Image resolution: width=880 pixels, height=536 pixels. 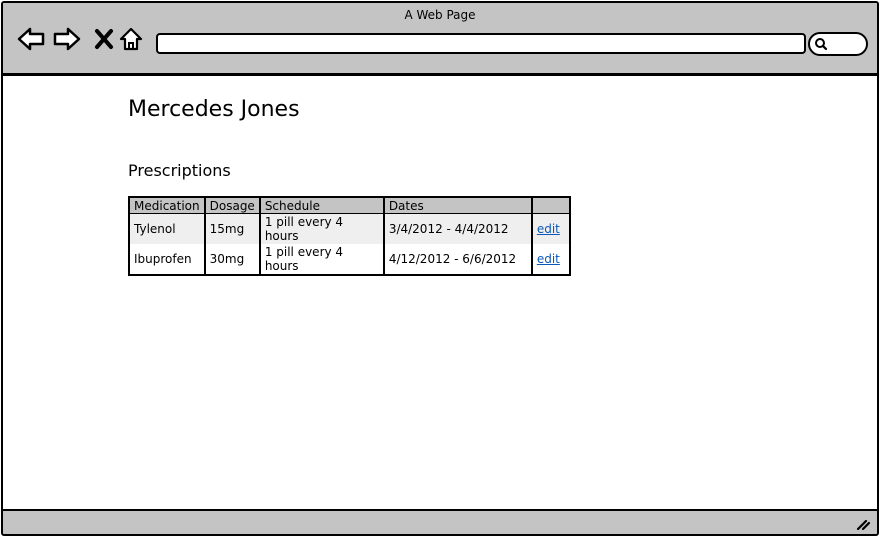 I want to click on status-bar, so click(x=440, y=521).